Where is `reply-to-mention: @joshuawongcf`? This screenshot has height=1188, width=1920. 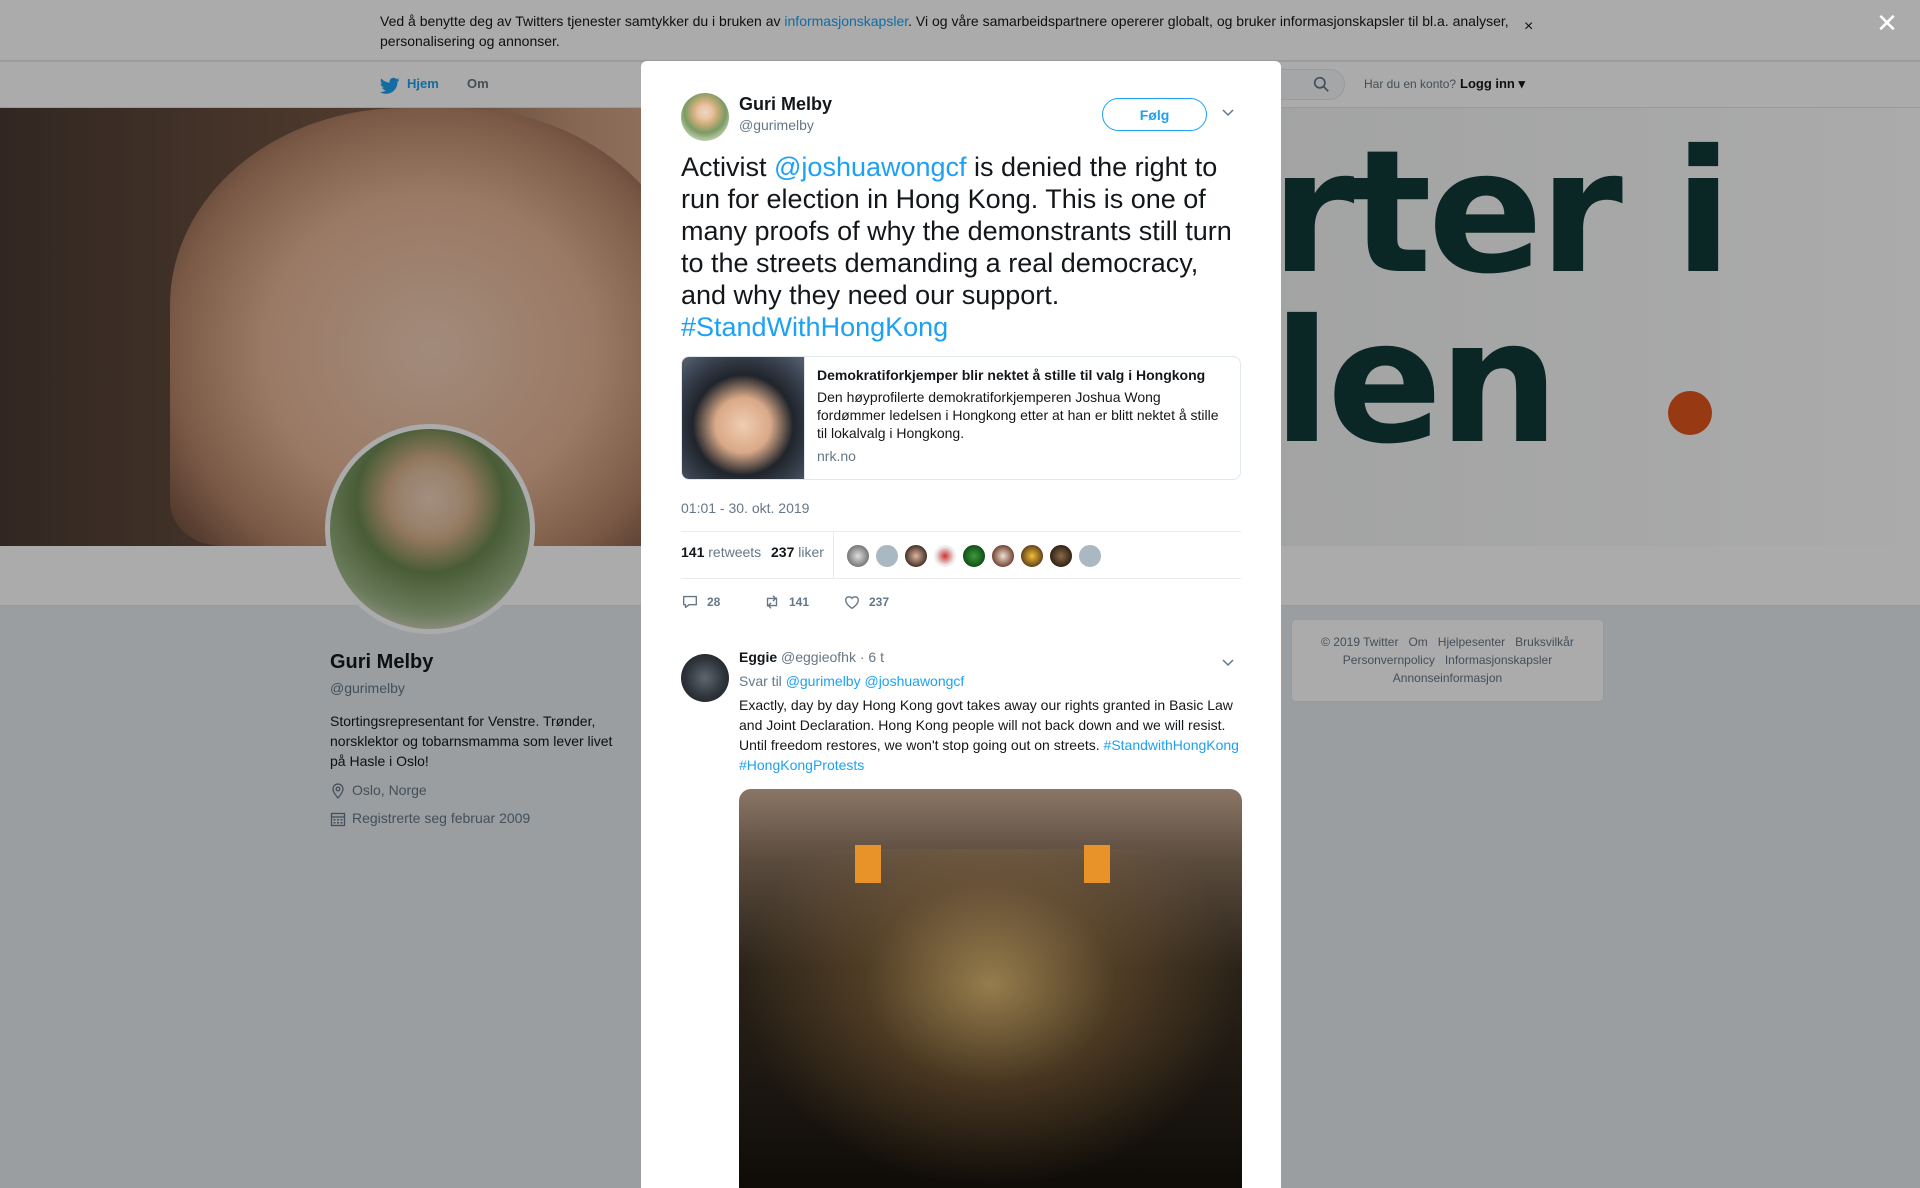
reply-to-mention: @joshuawongcf is located at coordinates (914, 681).